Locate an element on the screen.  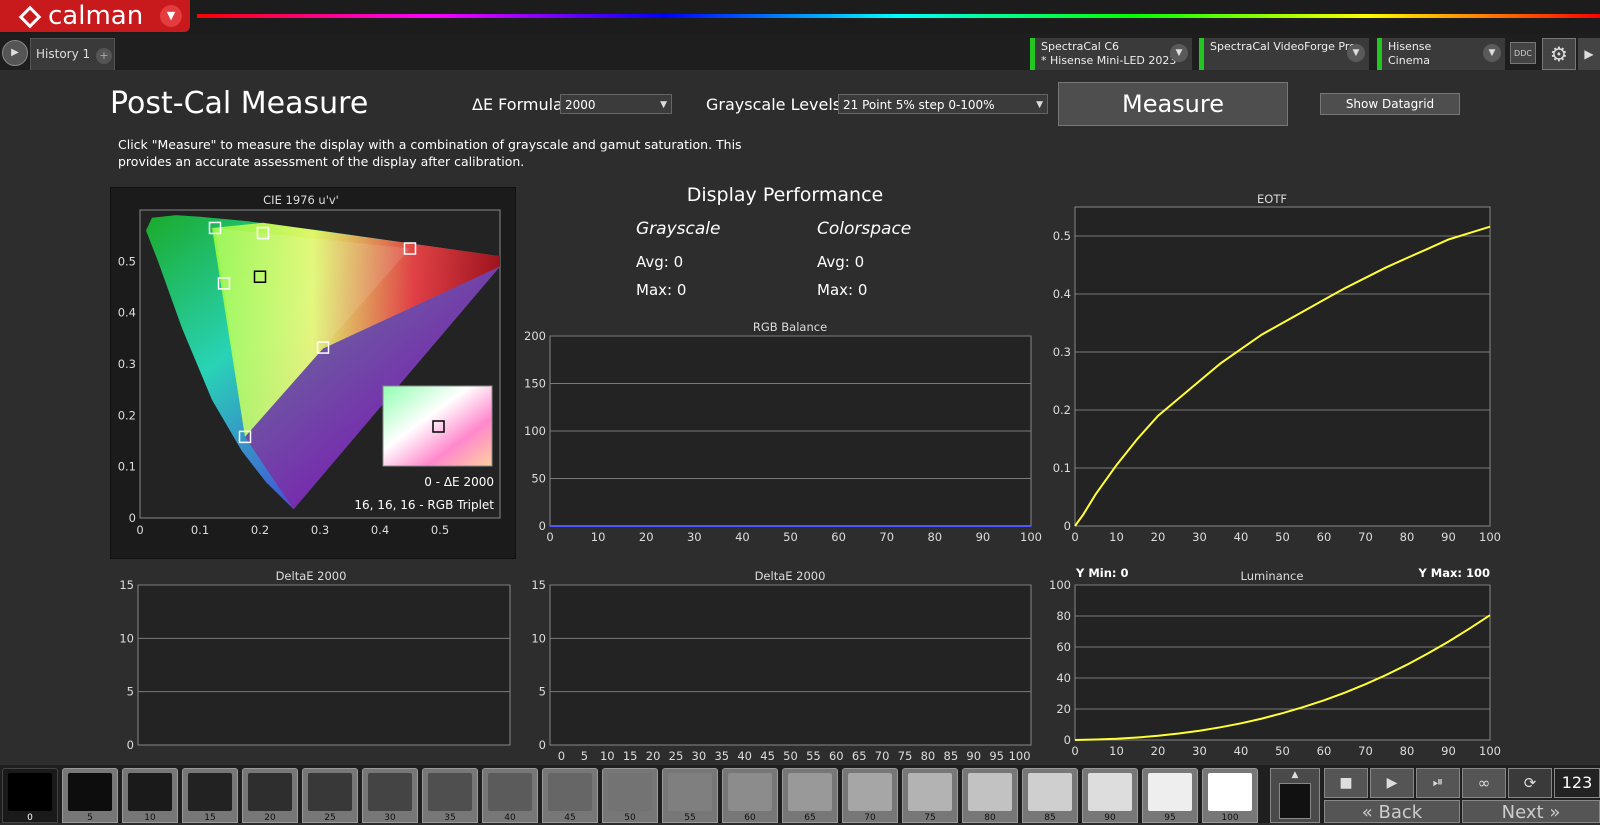
y-tick-label: 200 is located at coordinates (535, 336).